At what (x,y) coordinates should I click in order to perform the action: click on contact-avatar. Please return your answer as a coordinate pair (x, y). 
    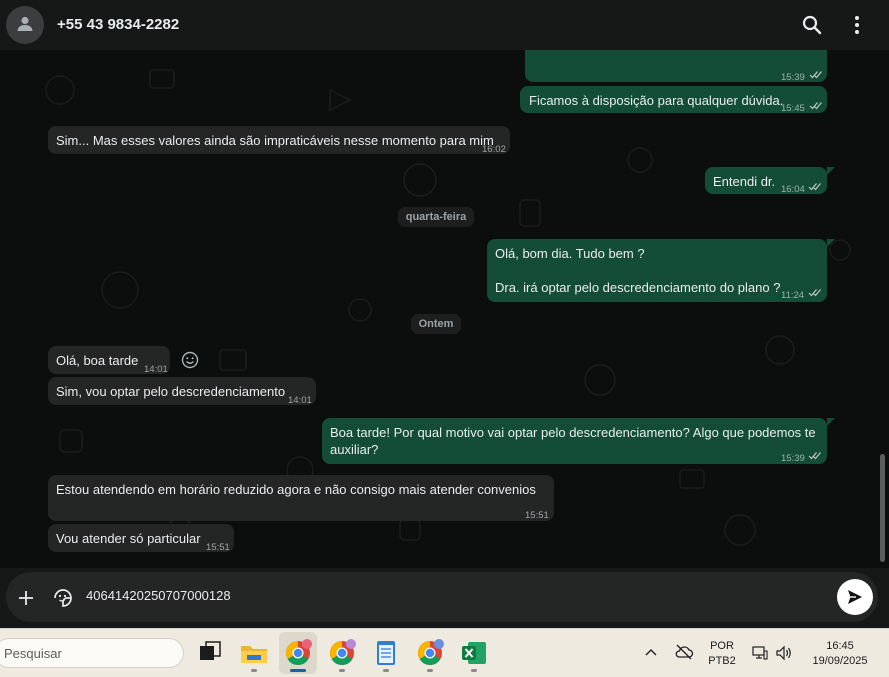
    Looking at the image, I should click on (25, 25).